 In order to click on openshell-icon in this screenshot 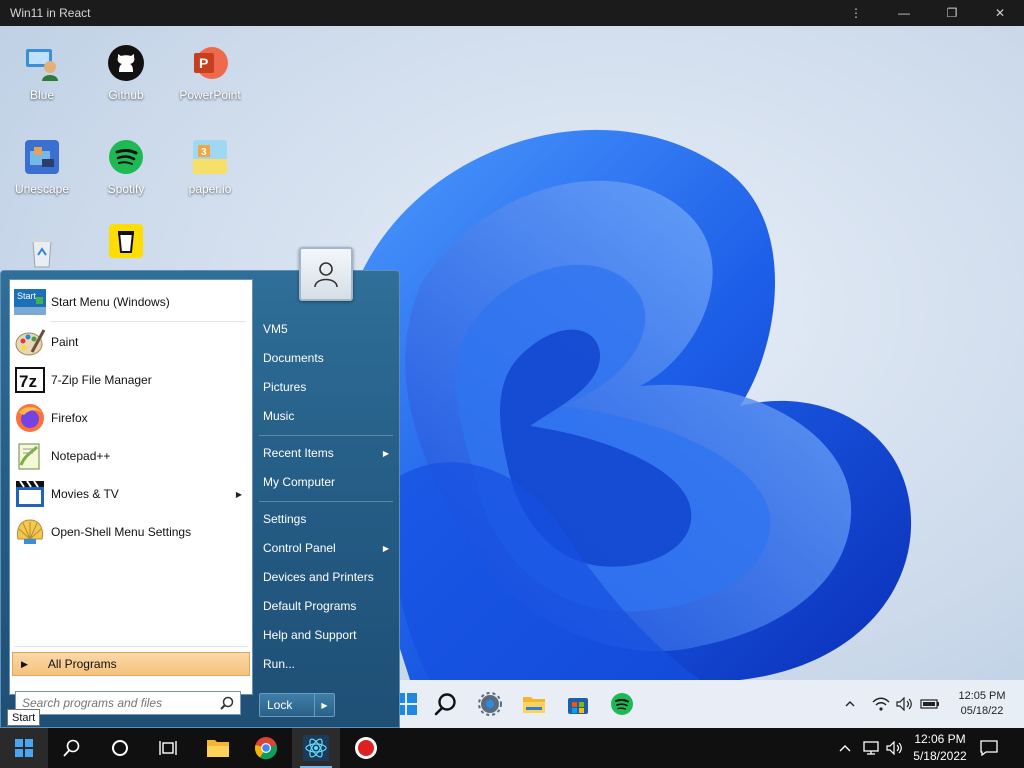, I will do `click(30, 532)`.